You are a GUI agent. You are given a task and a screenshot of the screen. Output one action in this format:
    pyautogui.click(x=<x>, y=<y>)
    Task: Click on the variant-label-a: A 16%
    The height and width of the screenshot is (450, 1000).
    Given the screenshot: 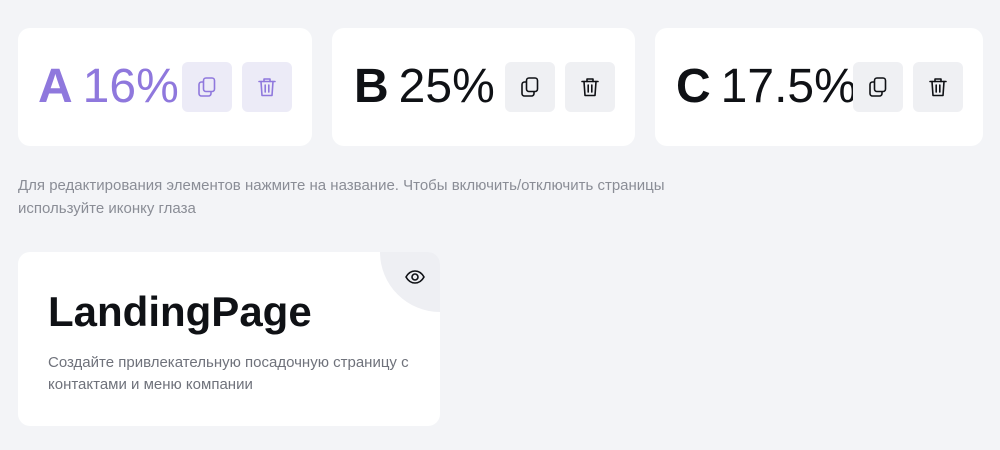 What is the action you would take?
    pyautogui.click(x=108, y=87)
    